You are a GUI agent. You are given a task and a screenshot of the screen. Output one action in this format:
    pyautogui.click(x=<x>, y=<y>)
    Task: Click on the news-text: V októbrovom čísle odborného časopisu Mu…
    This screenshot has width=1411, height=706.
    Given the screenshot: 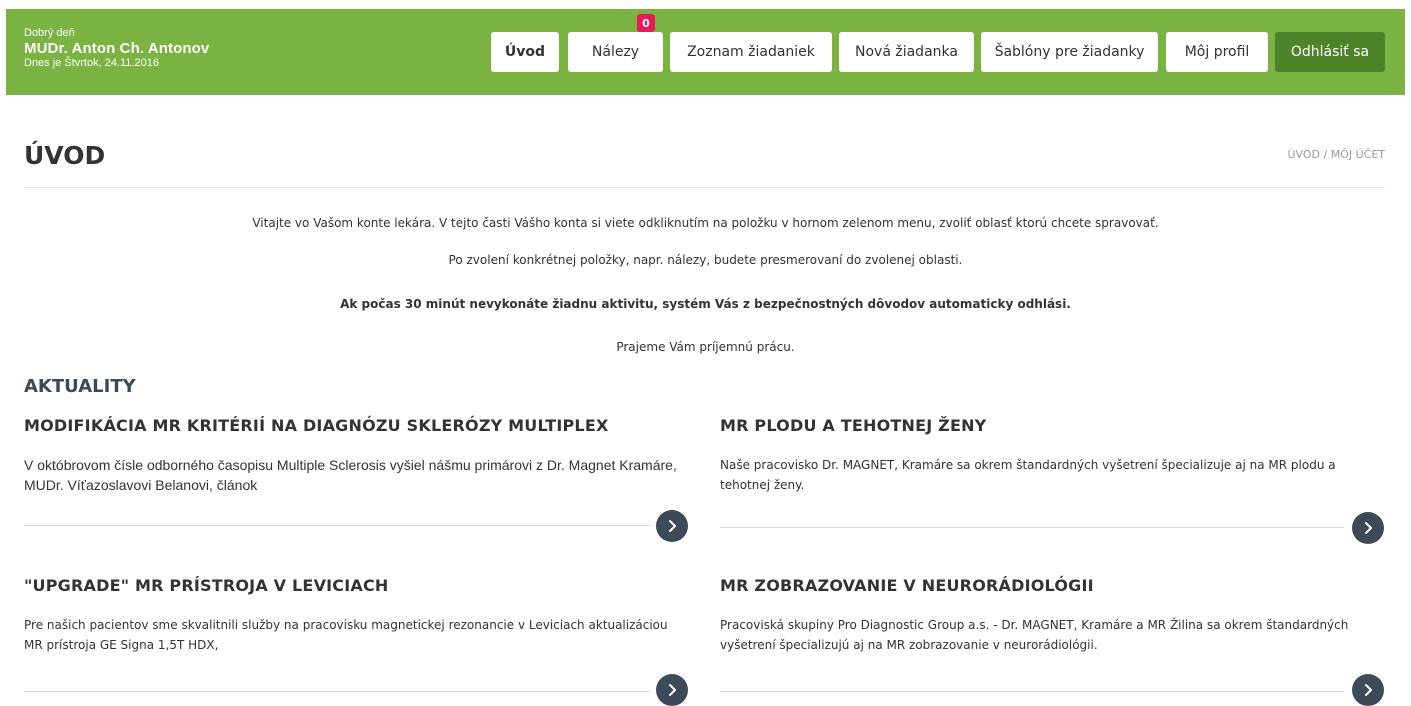 What is the action you would take?
    pyautogui.click(x=350, y=475)
    